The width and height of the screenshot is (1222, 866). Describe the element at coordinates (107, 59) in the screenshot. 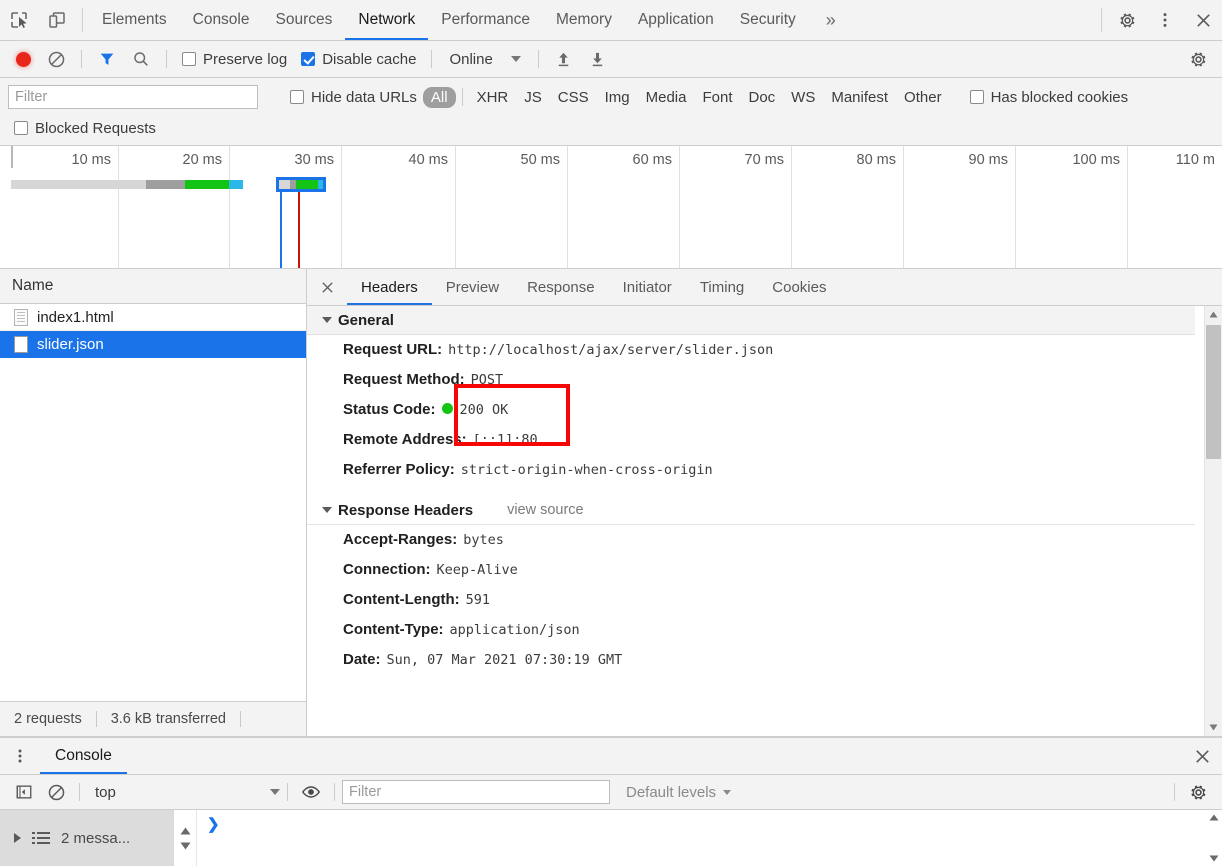

I see `filter-icon` at that location.